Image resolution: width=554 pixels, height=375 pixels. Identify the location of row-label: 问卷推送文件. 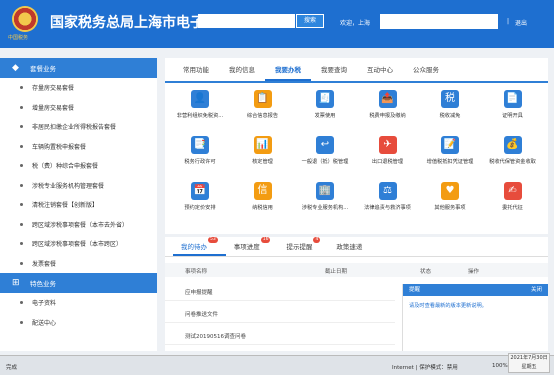
(202, 315).